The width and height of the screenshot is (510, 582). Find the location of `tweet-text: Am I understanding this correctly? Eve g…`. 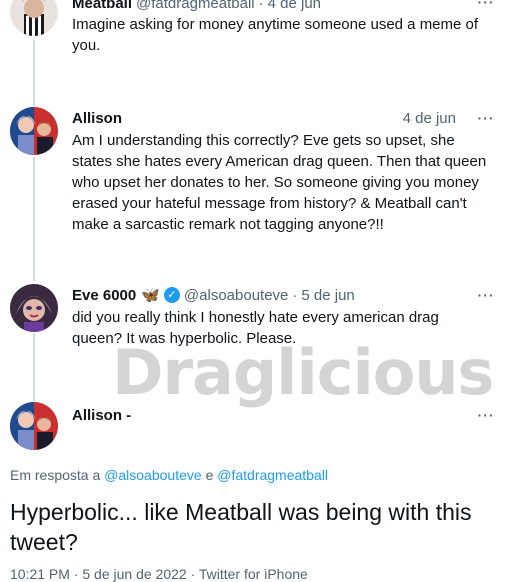

tweet-text: Am I understanding this correctly? Eve g… is located at coordinates (279, 182).